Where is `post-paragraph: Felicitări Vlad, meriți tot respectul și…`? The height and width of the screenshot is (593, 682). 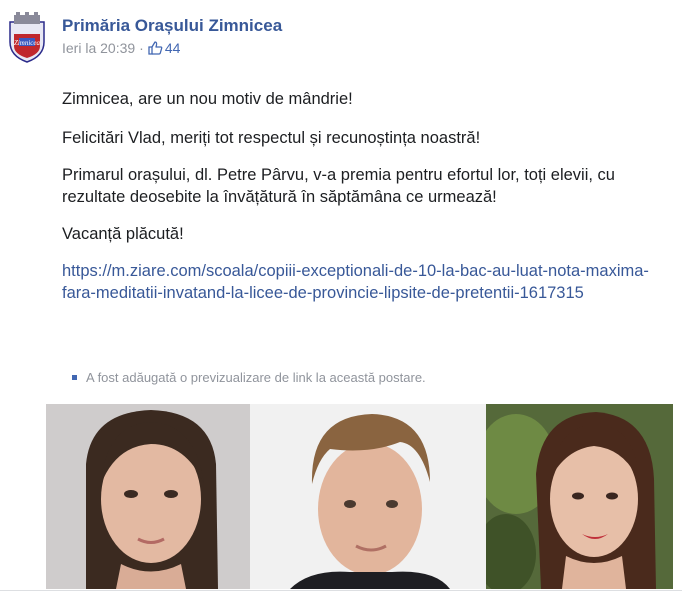
post-paragraph: Felicitări Vlad, meriți tot respectul și… is located at coordinates (271, 138).